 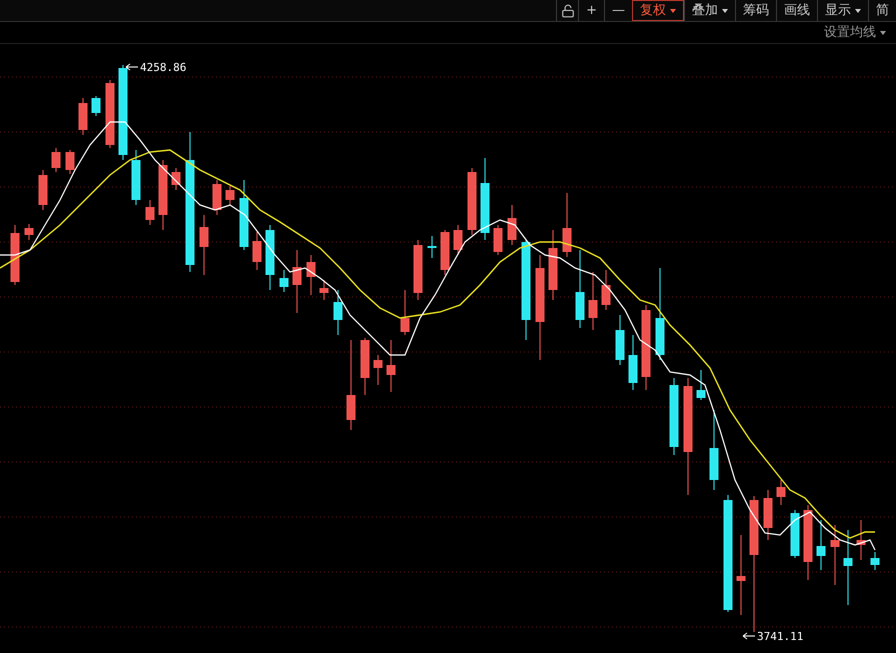 I want to click on toolbar-button: 筹码, so click(x=755, y=10).